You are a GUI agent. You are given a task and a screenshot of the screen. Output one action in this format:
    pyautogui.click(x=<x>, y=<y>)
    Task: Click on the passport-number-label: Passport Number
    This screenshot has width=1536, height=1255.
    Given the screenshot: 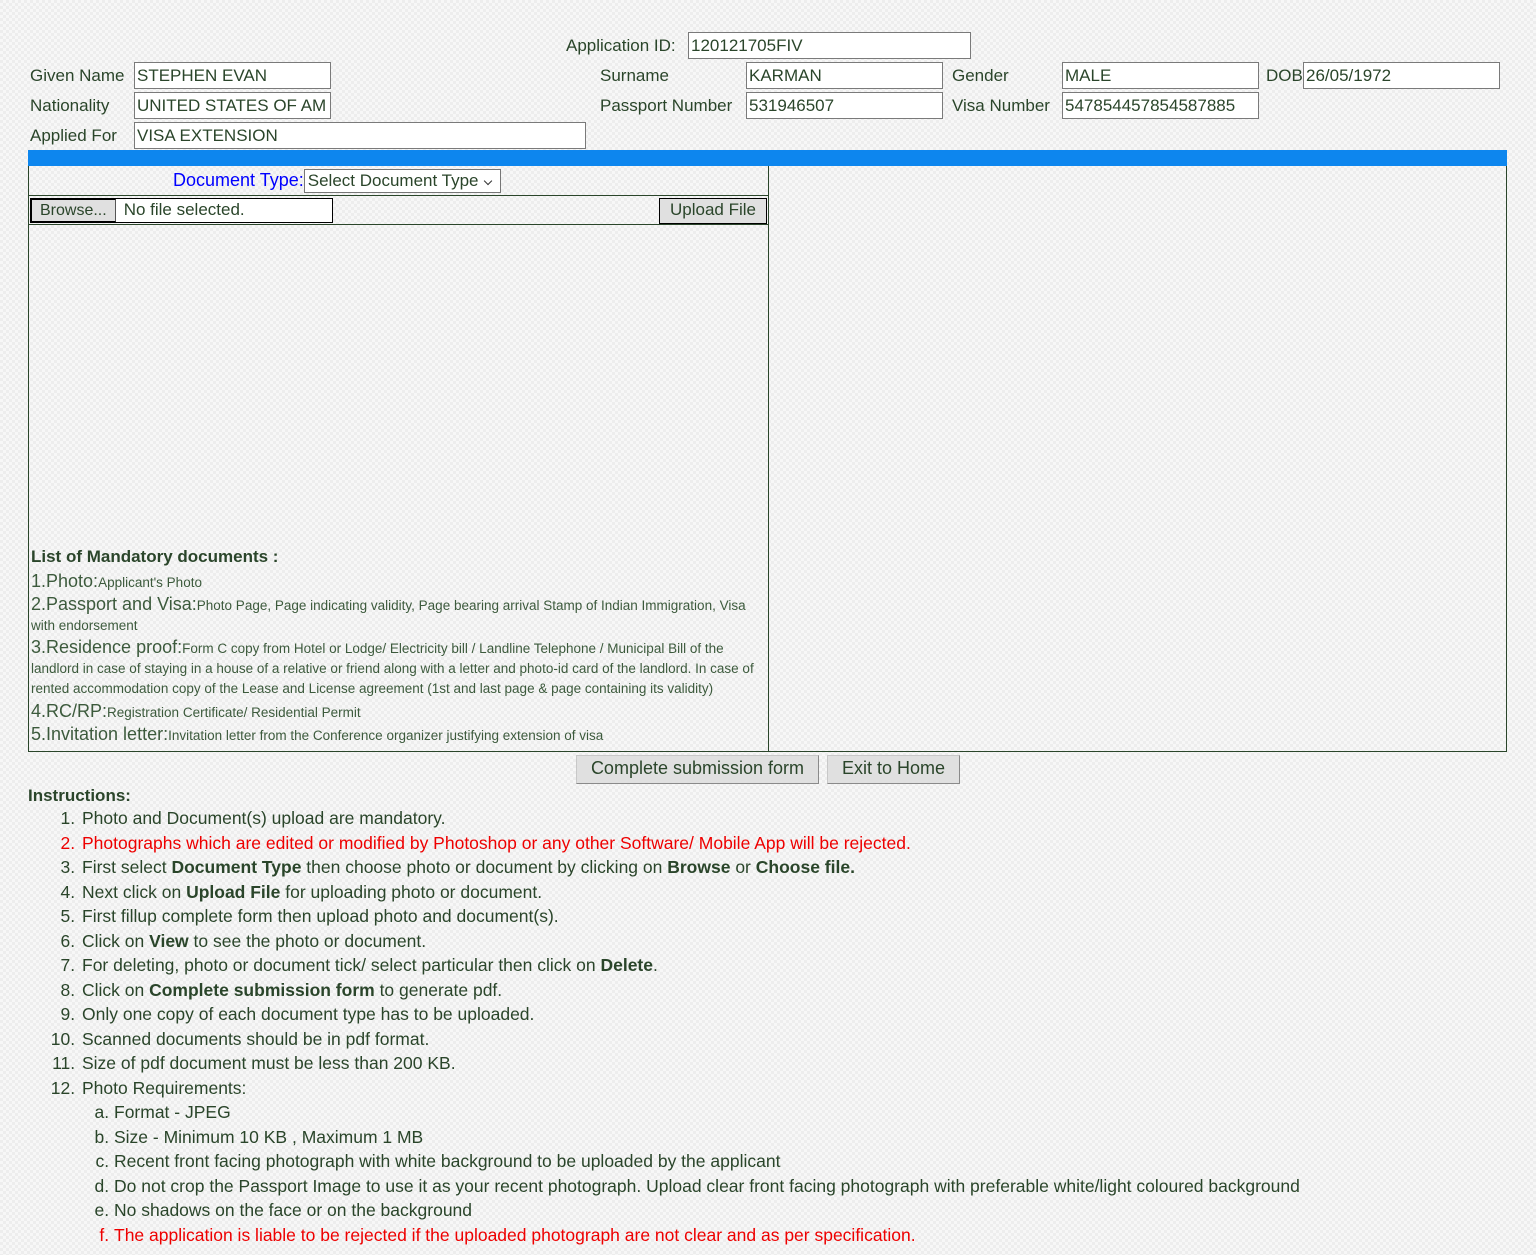 What is the action you would take?
    pyautogui.click(x=666, y=105)
    